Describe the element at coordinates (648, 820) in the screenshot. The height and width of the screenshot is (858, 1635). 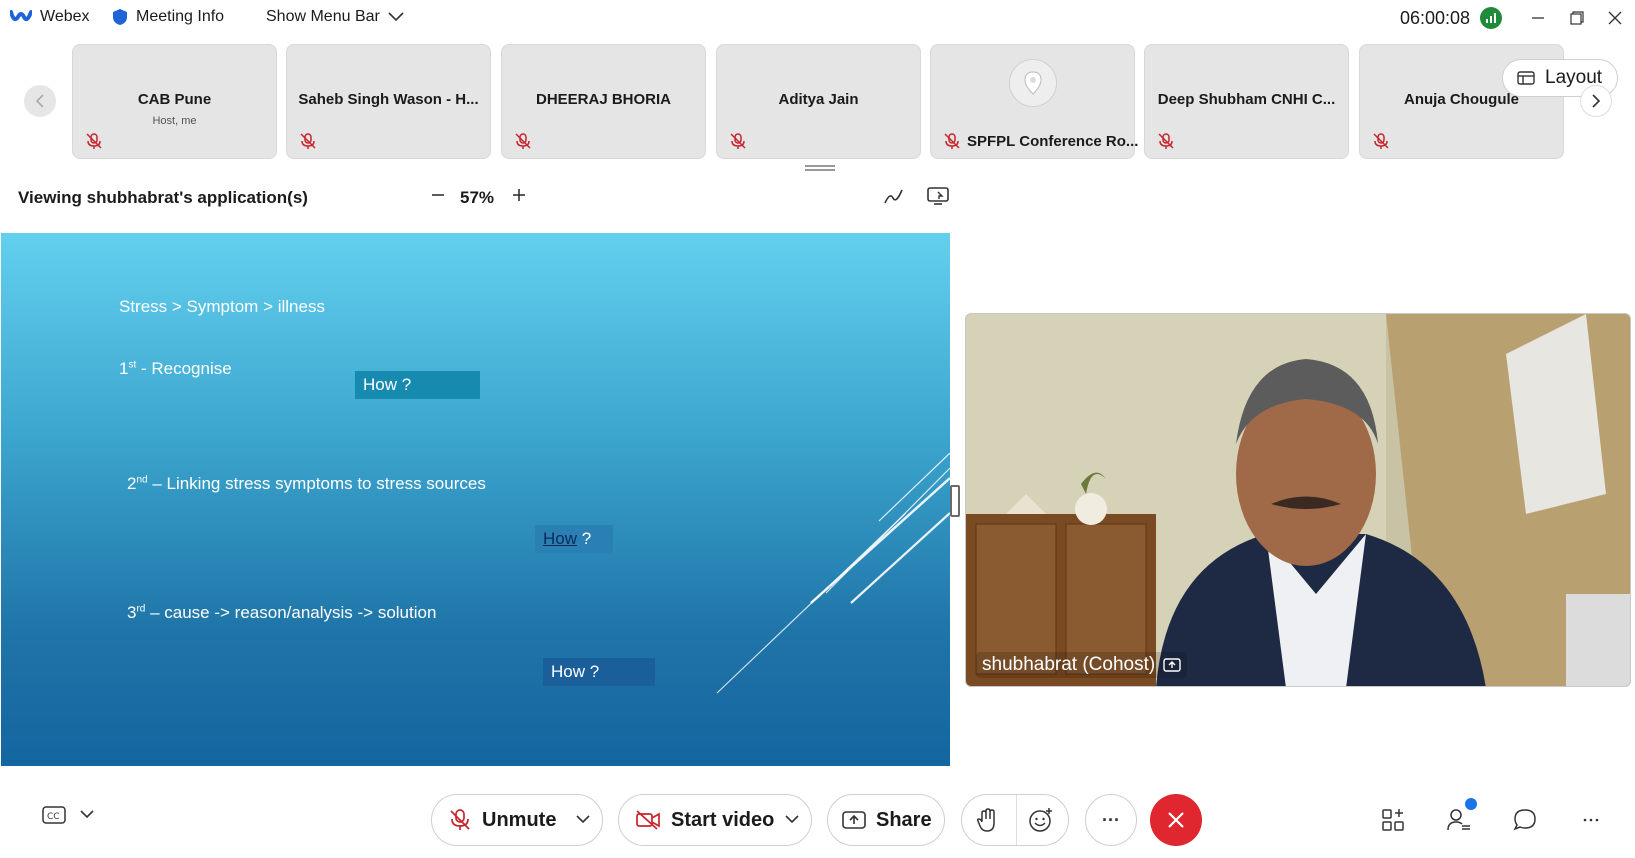
I see `video-off-icon` at that location.